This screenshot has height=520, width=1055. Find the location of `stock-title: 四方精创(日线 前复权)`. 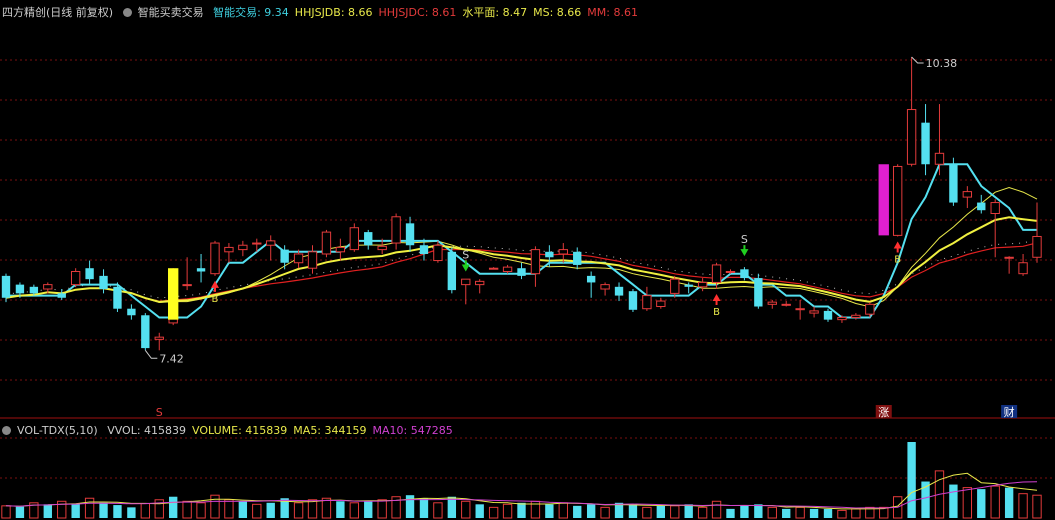

stock-title: 四方精创(日线 前复权) is located at coordinates (57, 12).